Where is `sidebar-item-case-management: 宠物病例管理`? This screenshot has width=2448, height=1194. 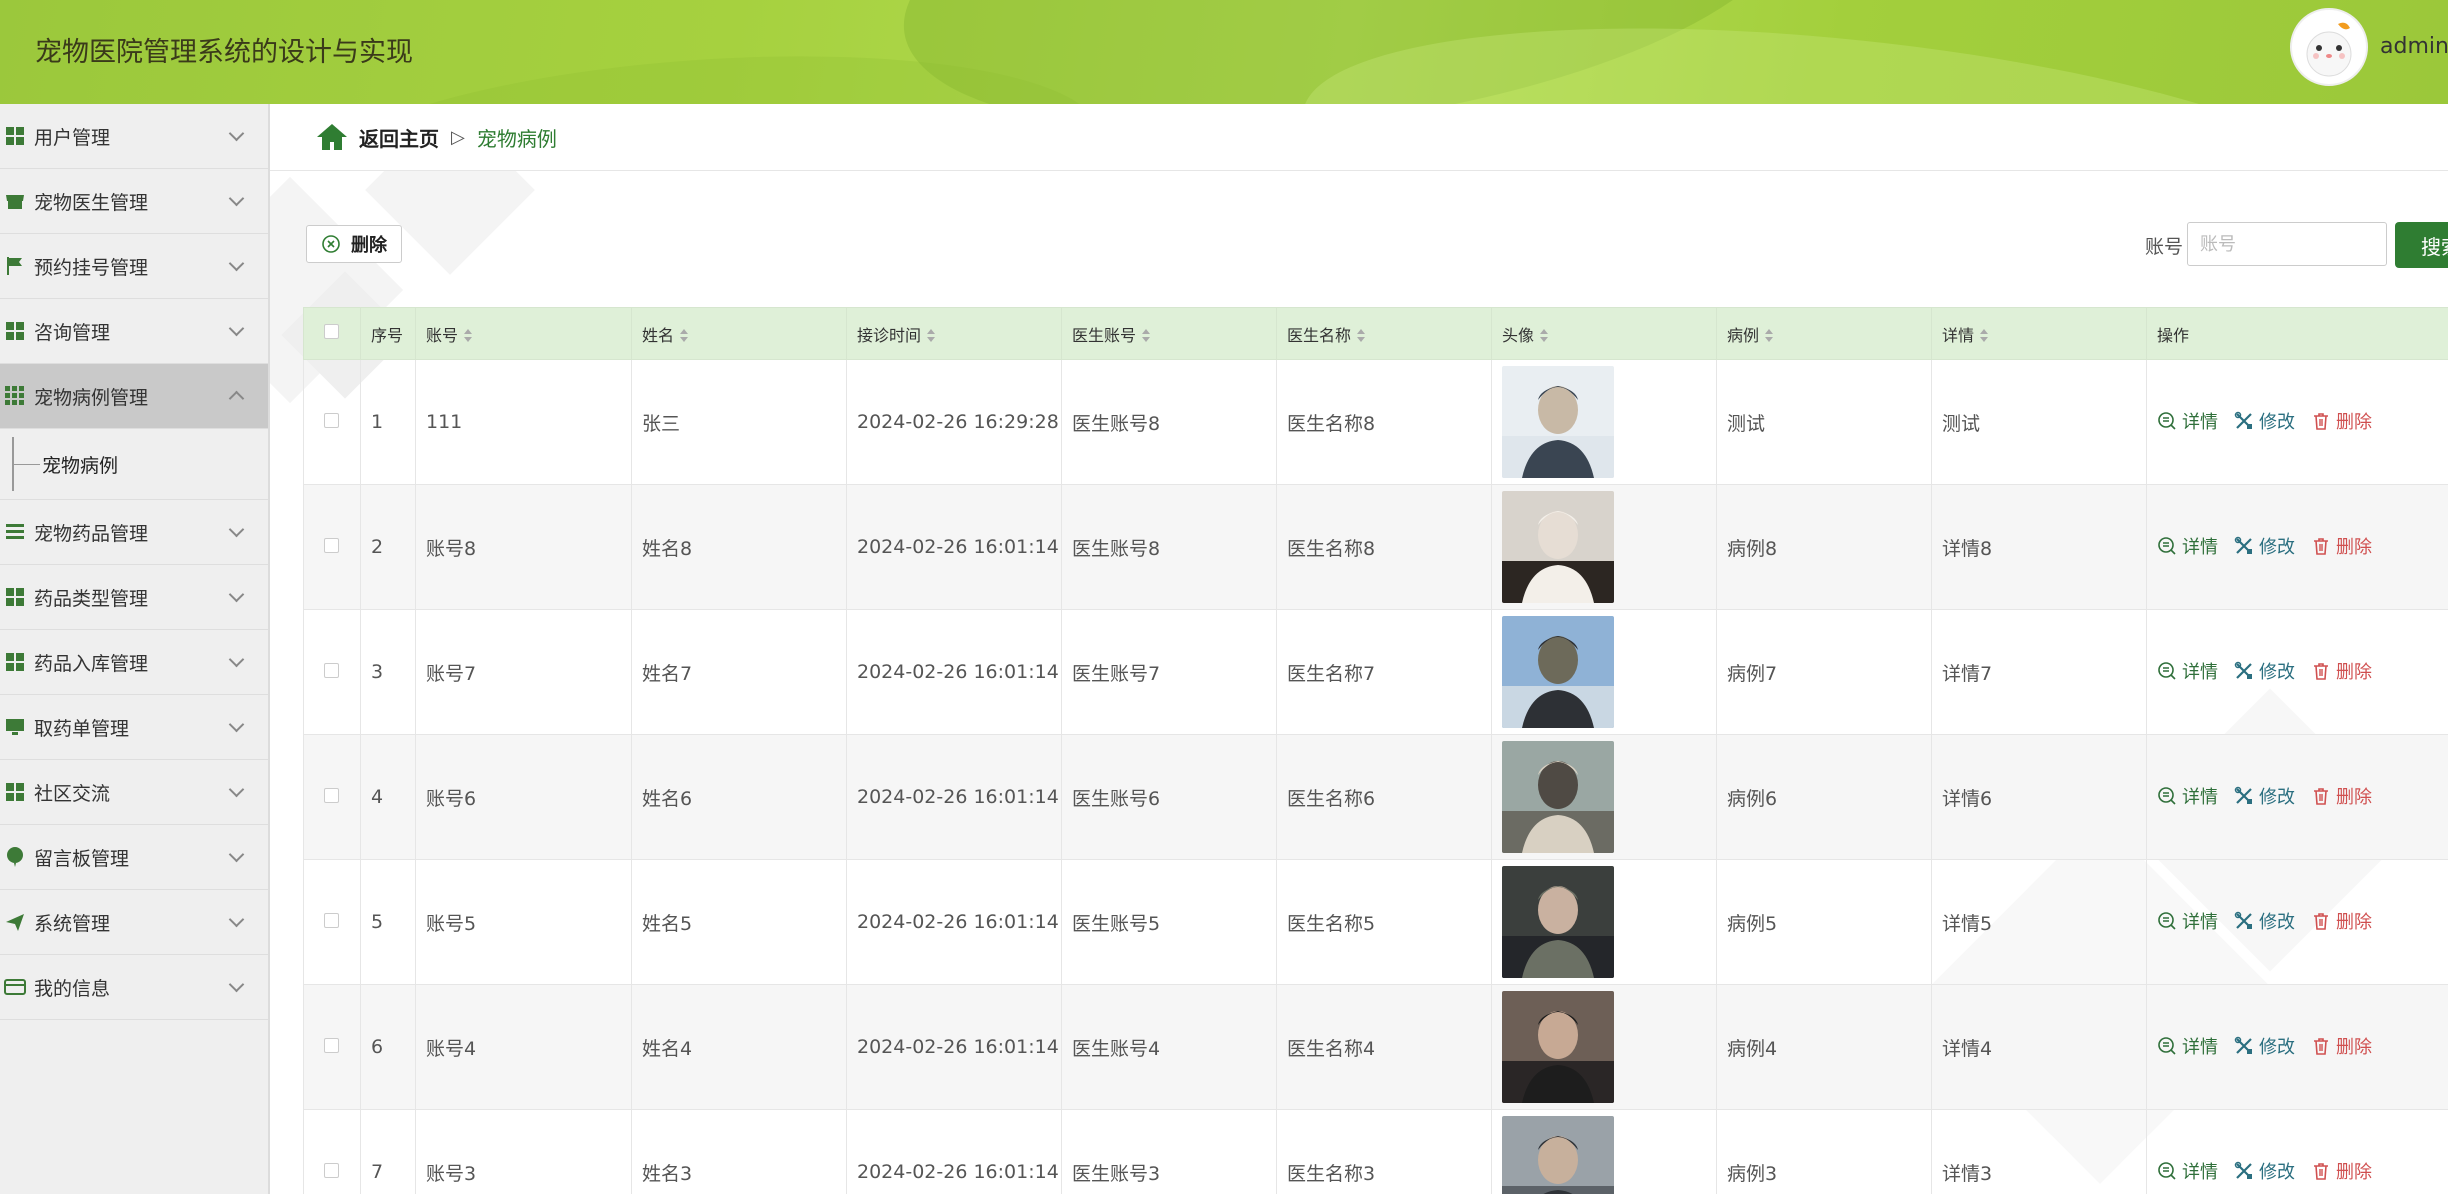 sidebar-item-case-management: 宠物病例管理 is located at coordinates (134, 396).